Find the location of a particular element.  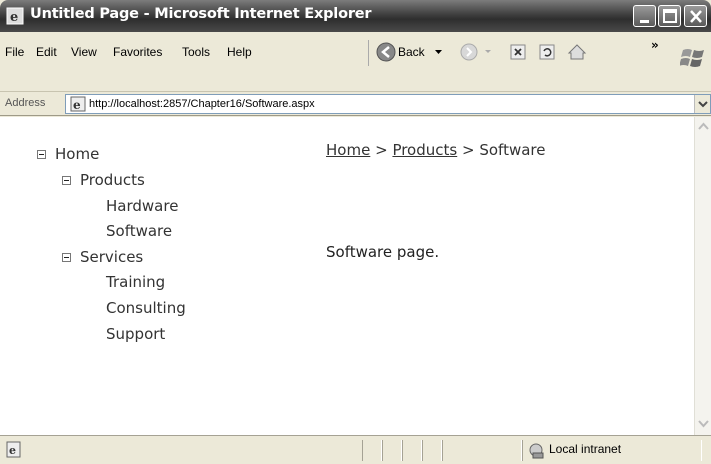

tree-collapse-toggle-home is located at coordinates (41, 154).